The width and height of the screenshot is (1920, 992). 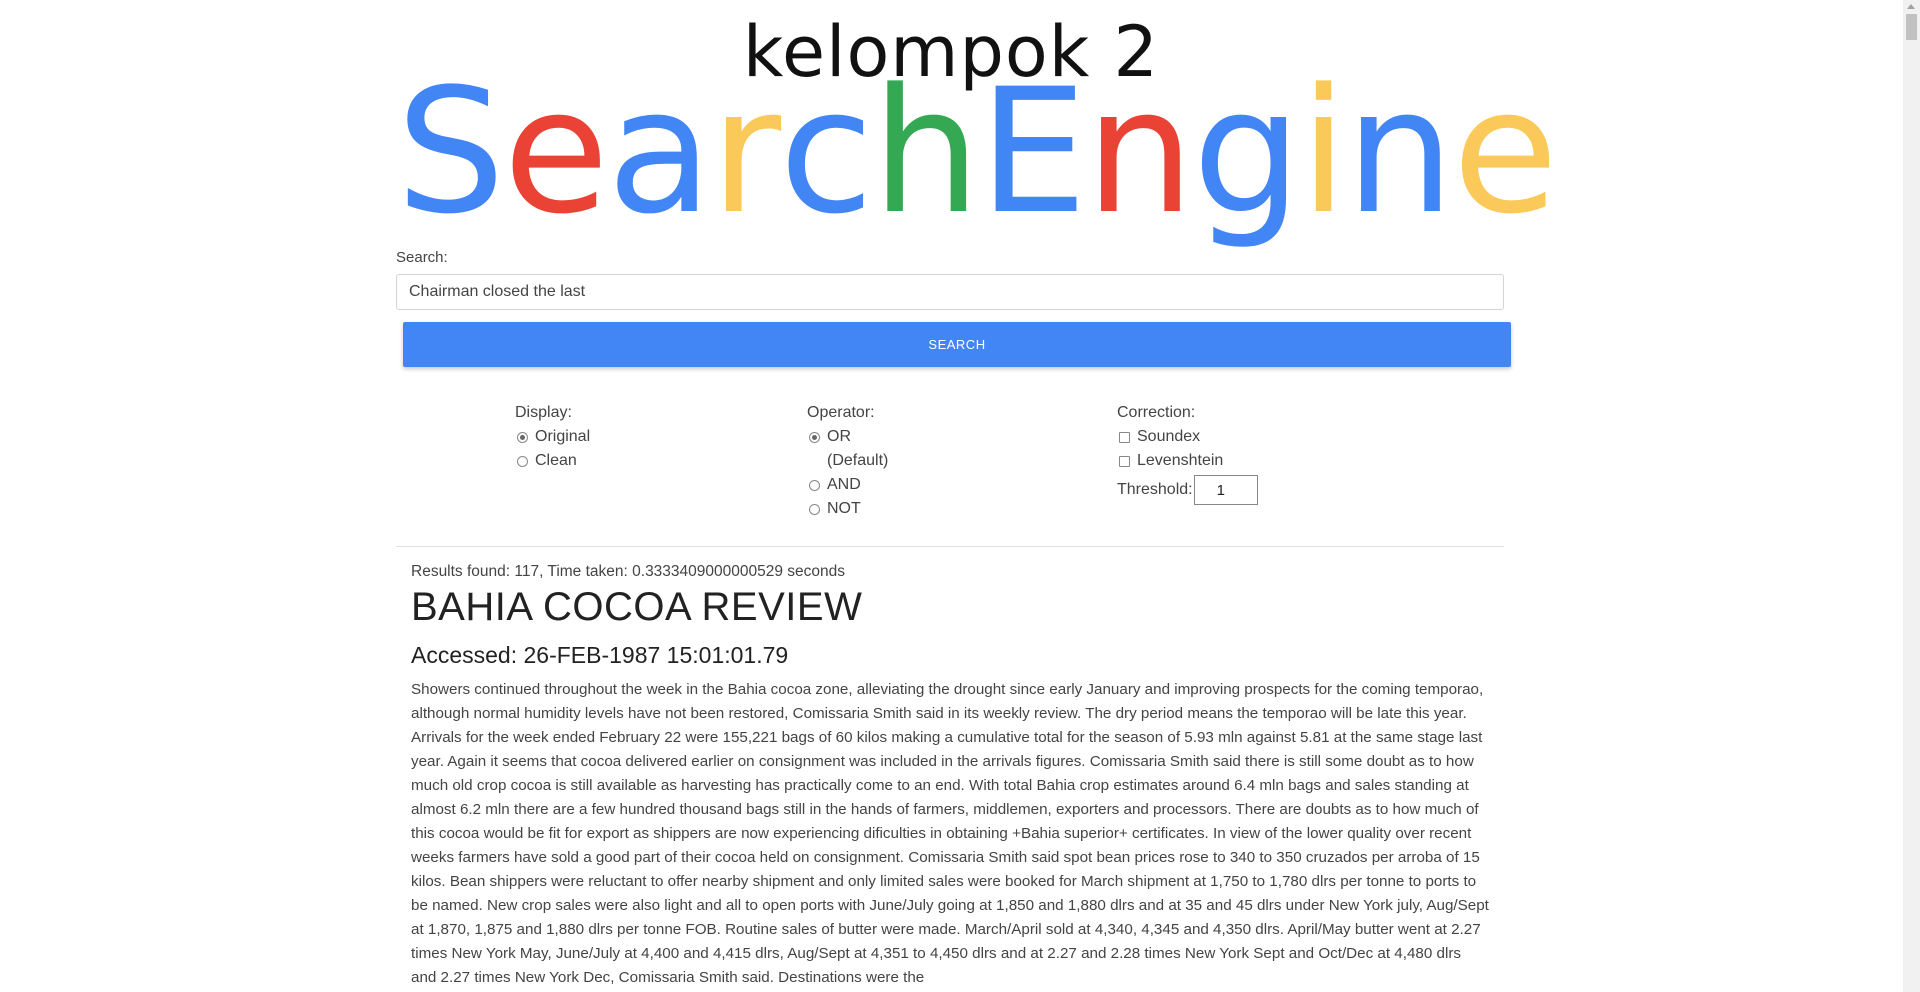 What do you see at coordinates (950, 292) in the screenshot?
I see `search-input` at bounding box center [950, 292].